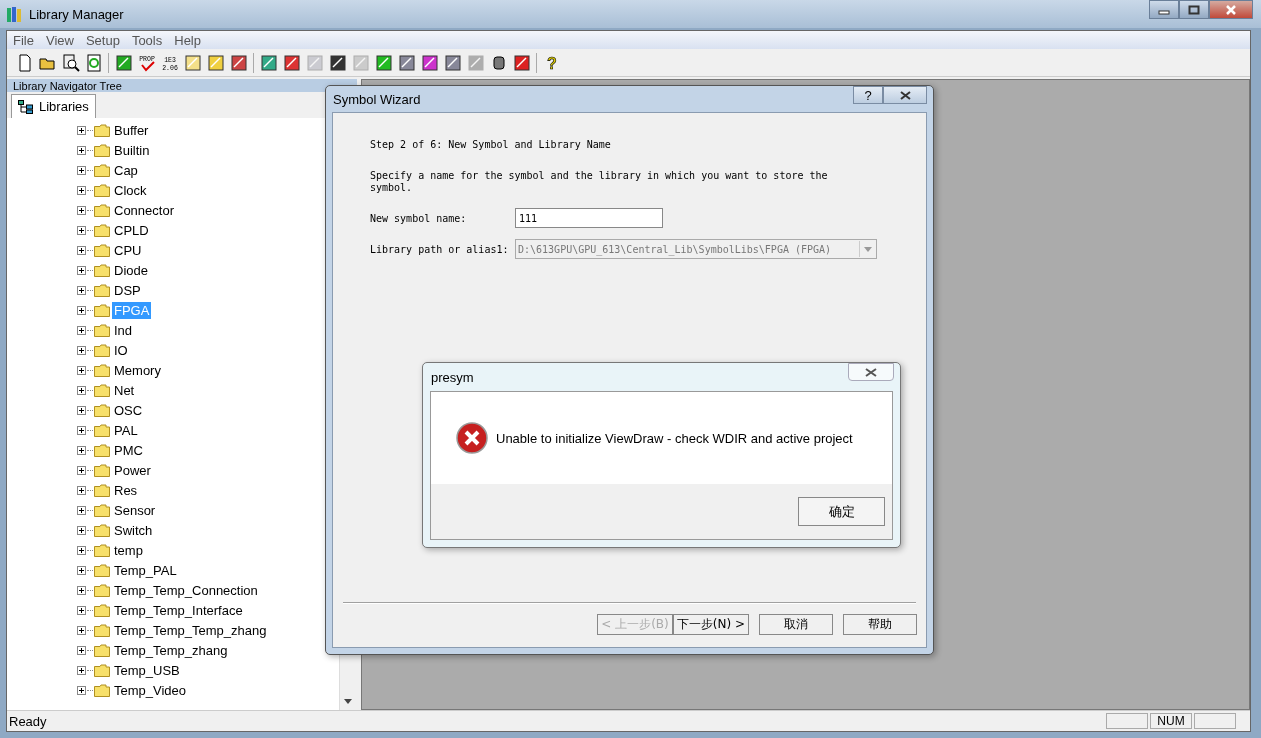 Image resolution: width=1261 pixels, height=738 pixels. Describe the element at coordinates (61, 40) in the screenshot. I see `menu-item: View` at that location.